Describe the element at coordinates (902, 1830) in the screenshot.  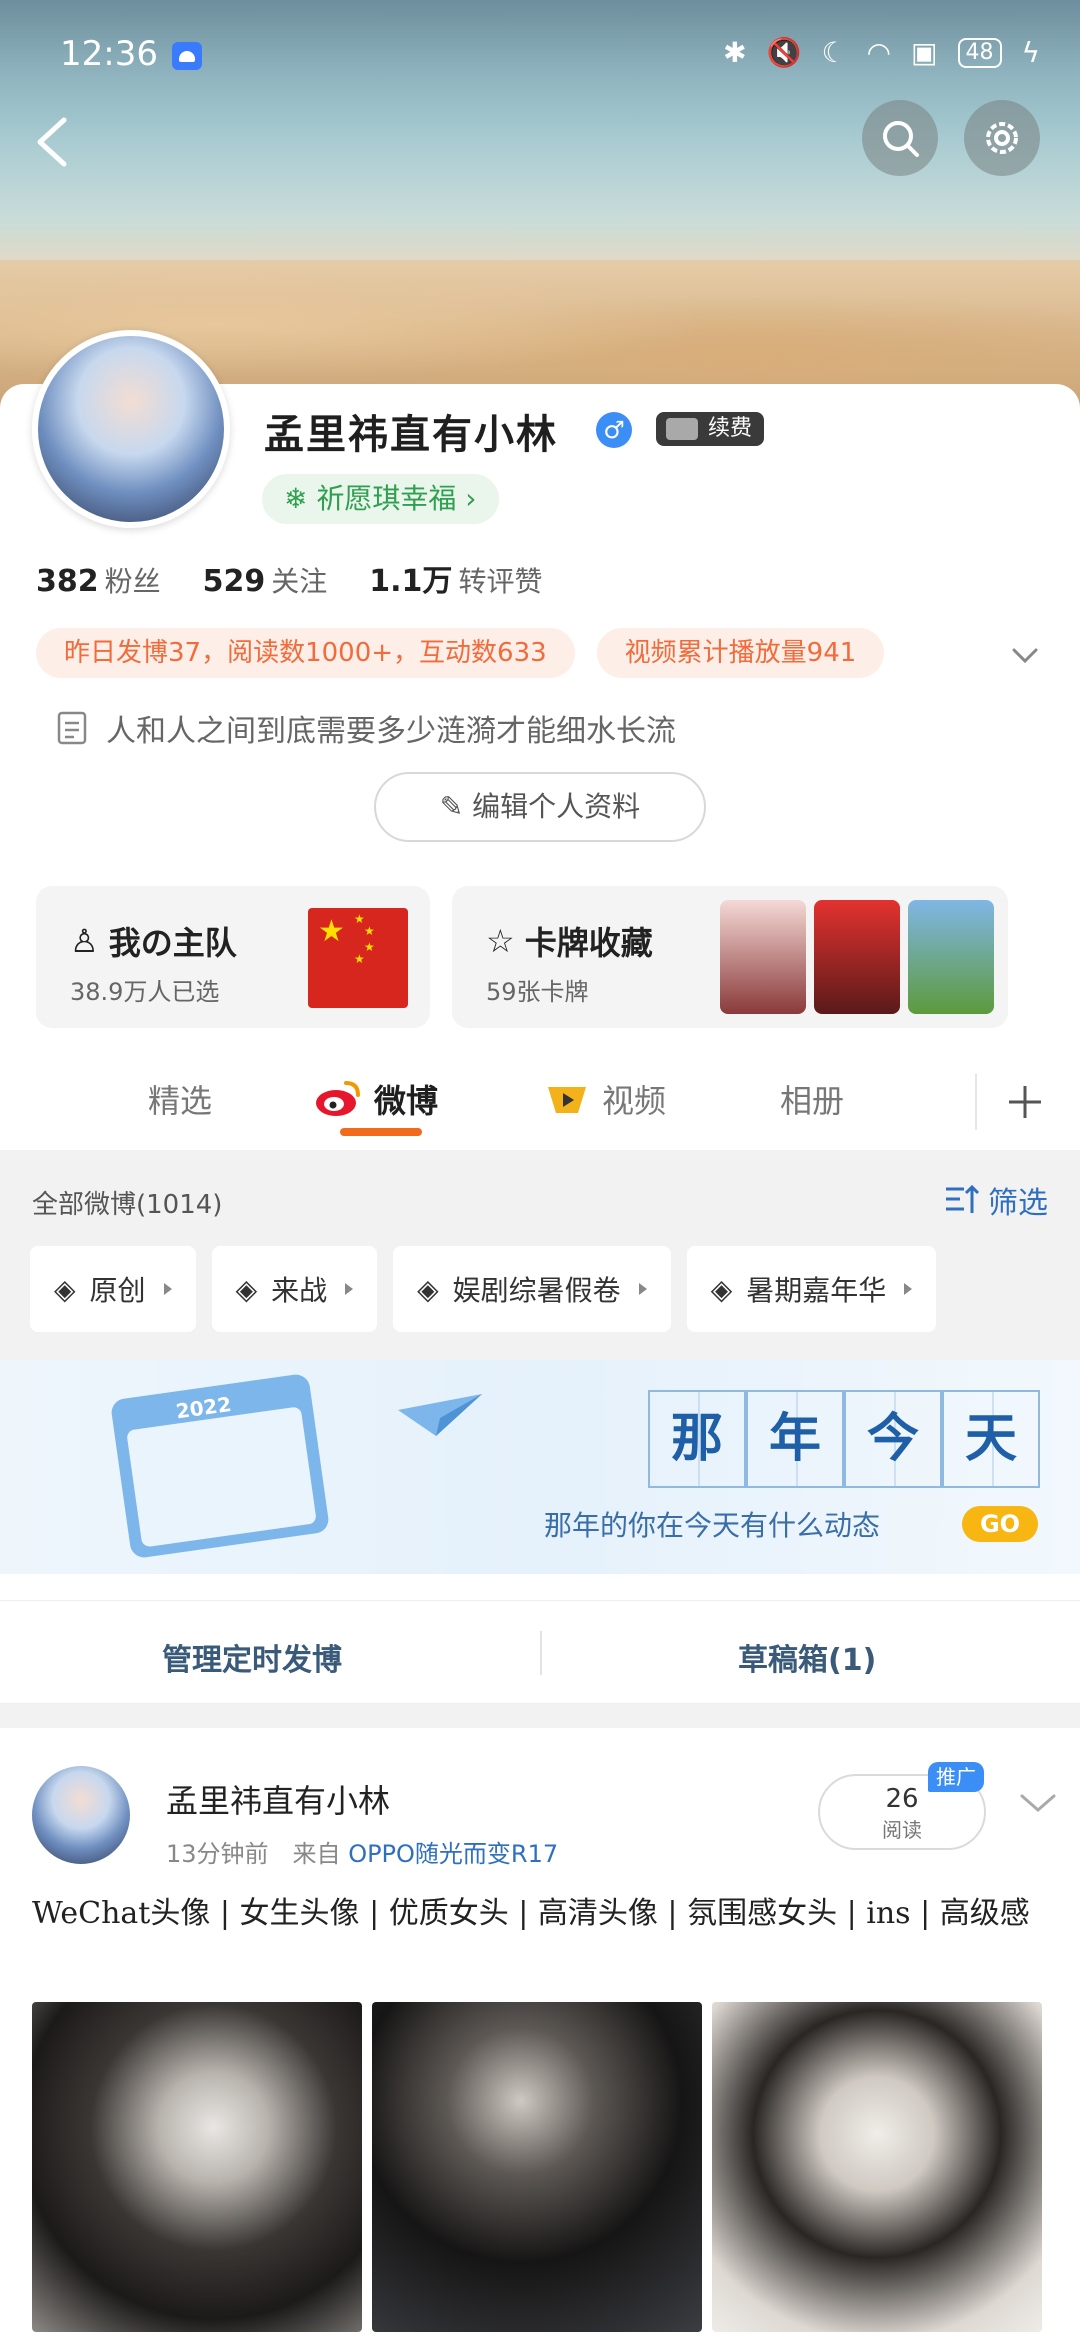
I see `read-label: 阅读` at that location.